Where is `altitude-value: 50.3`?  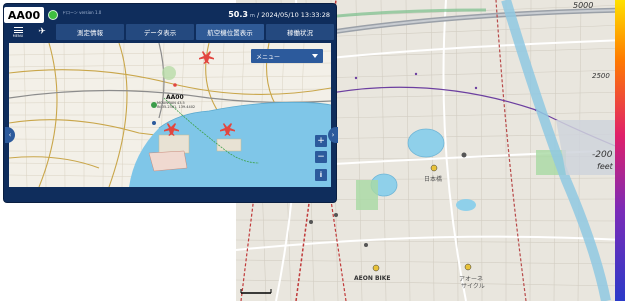
altitude-value: 50.3 is located at coordinates (238, 14).